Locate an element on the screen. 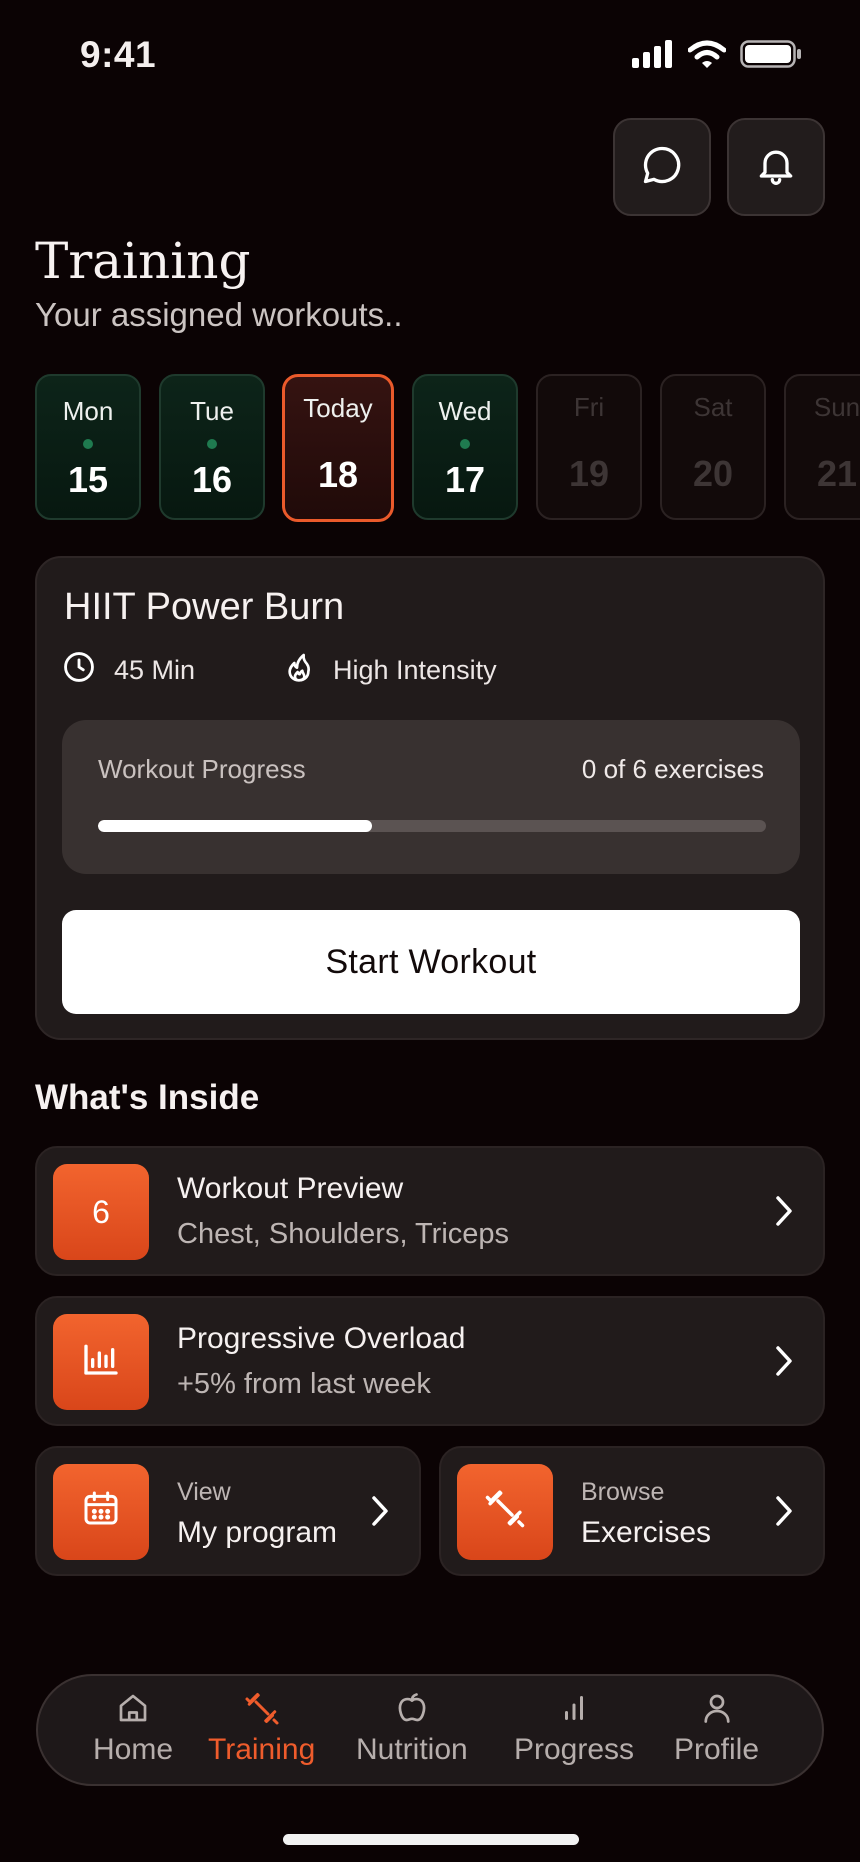 The width and height of the screenshot is (860, 1862). day-tue: Tue 16 is located at coordinates (212, 447).